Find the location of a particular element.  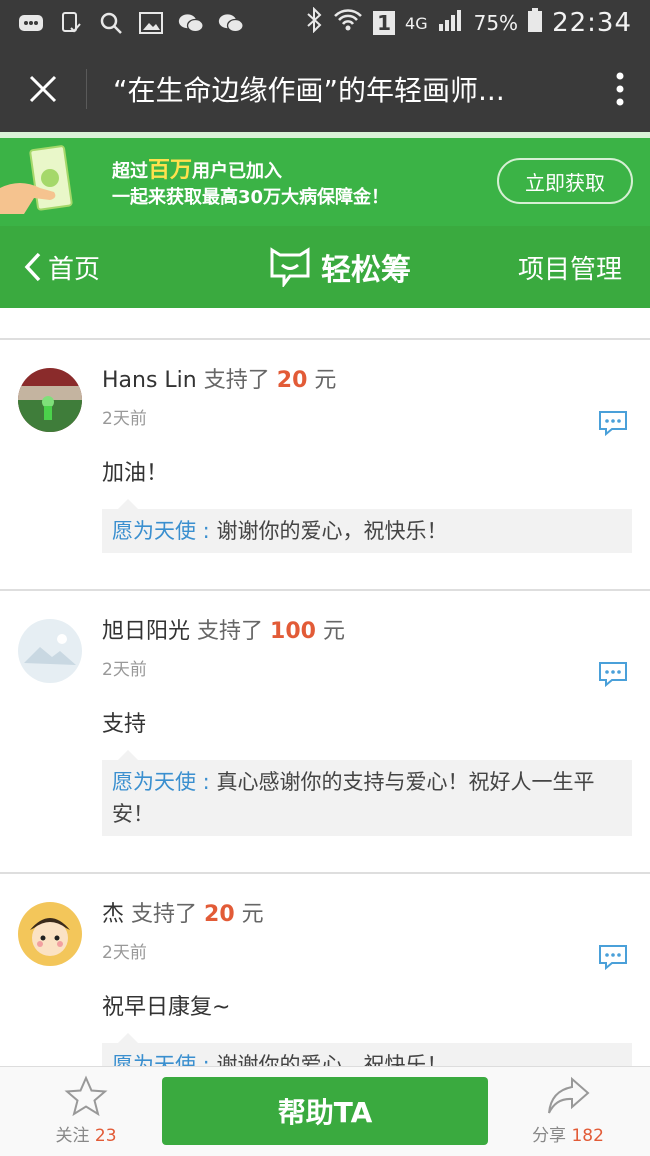

list-top-gap is located at coordinates (325, 324).